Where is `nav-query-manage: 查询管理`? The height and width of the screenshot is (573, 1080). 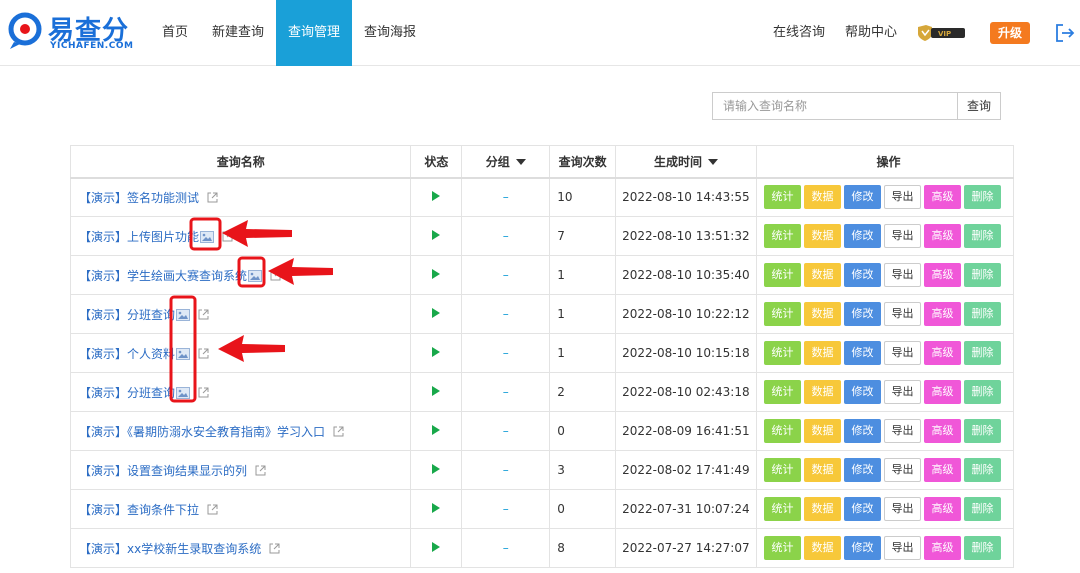
nav-query-manage: 查询管理 is located at coordinates (314, 33).